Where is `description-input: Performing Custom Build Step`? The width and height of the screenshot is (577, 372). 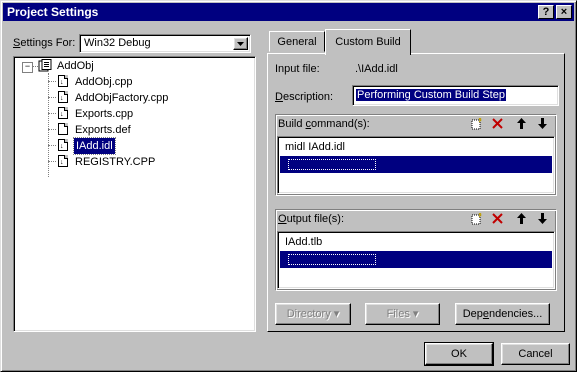
description-input: Performing Custom Build Step is located at coordinates (455, 95).